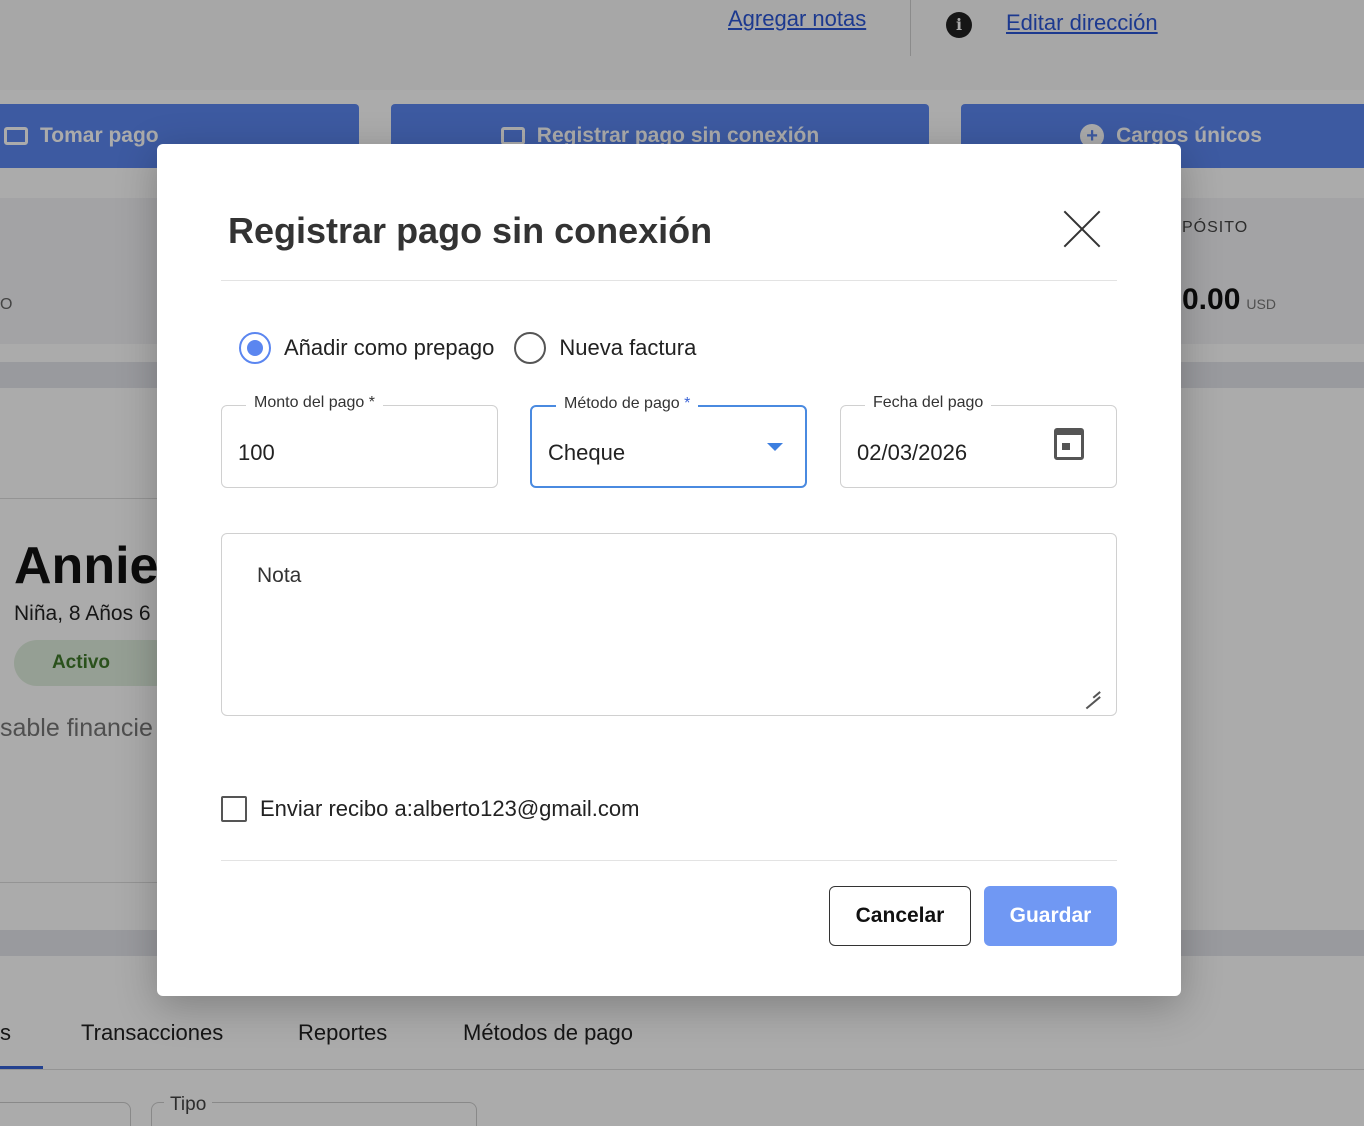 The width and height of the screenshot is (1364, 1126). What do you see at coordinates (628, 347) in the screenshot?
I see `new-invoice-radio-label: Nueva factura` at bounding box center [628, 347].